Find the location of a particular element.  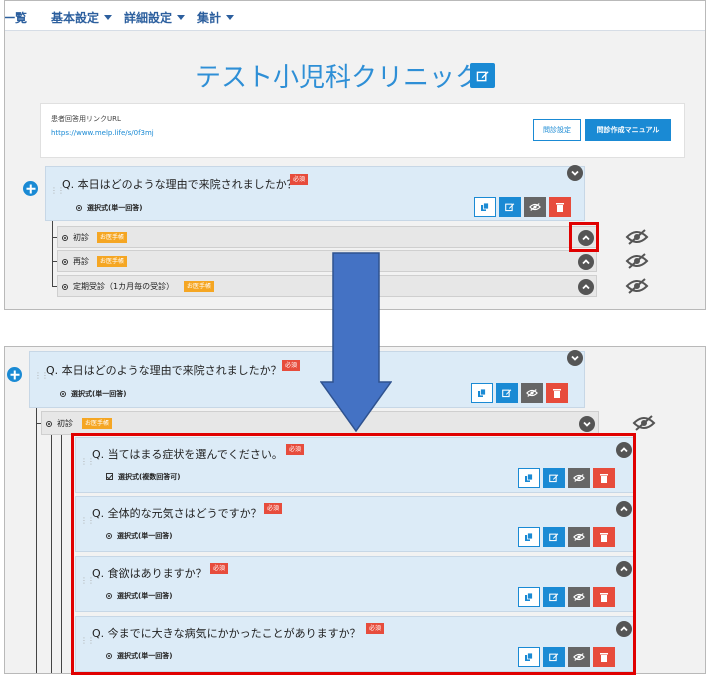

nav-aggregate: 集計 is located at coordinates (216, 17).